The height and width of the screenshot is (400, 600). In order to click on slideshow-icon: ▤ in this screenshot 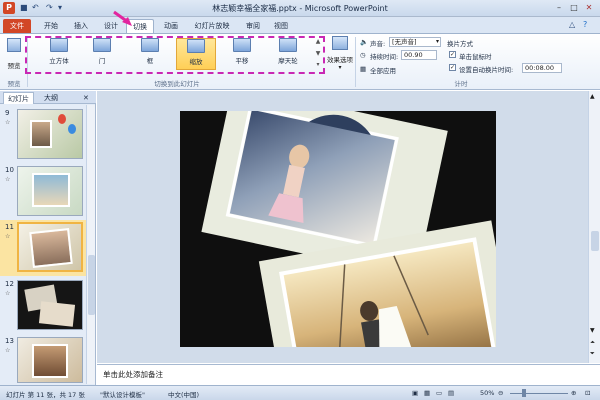, I will do `click(451, 393)`.